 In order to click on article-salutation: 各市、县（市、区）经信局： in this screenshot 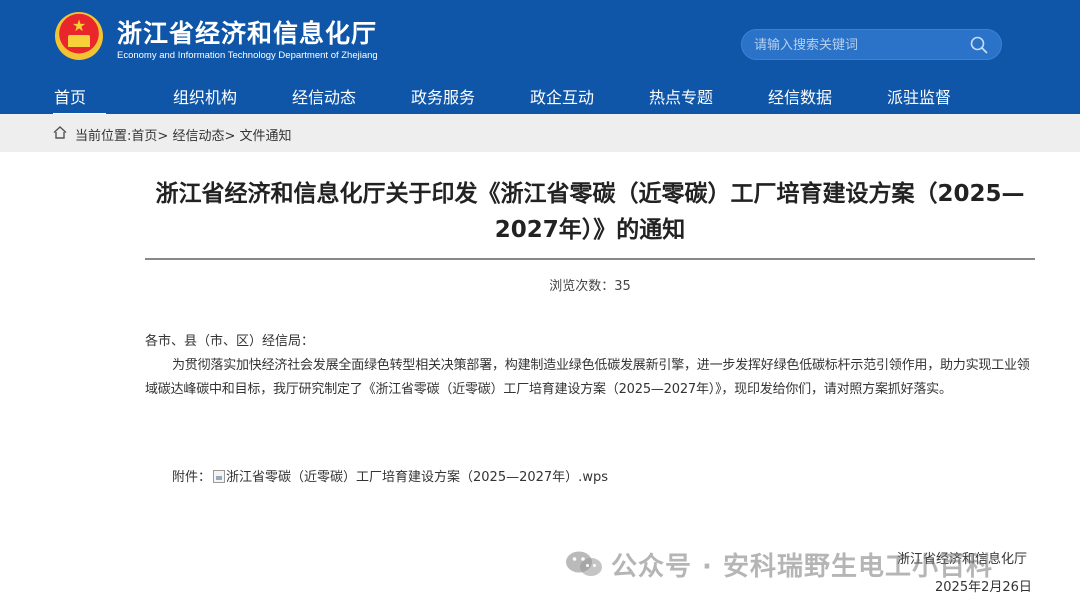, I will do `click(230, 341)`.